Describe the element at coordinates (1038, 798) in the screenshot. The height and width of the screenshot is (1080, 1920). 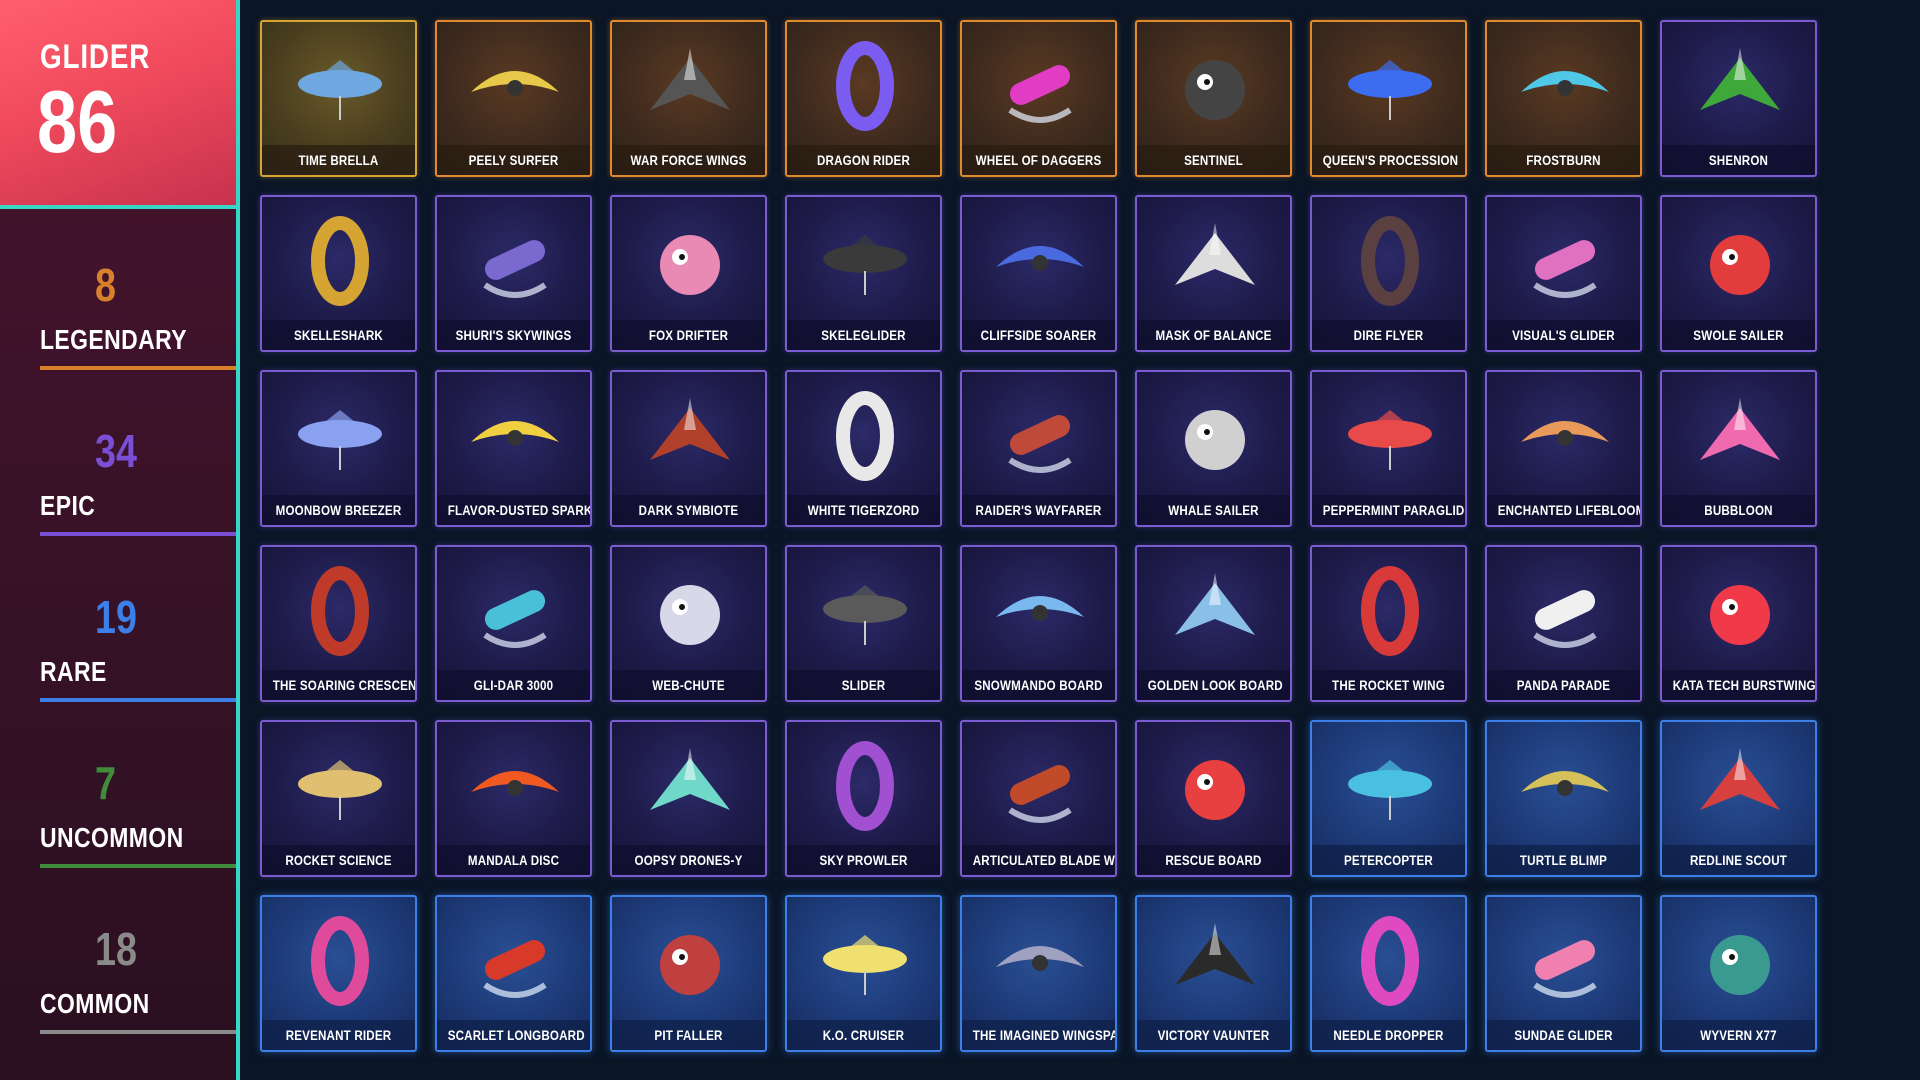
I see `glider-tile: ARTICULATED BLADE WING` at that location.